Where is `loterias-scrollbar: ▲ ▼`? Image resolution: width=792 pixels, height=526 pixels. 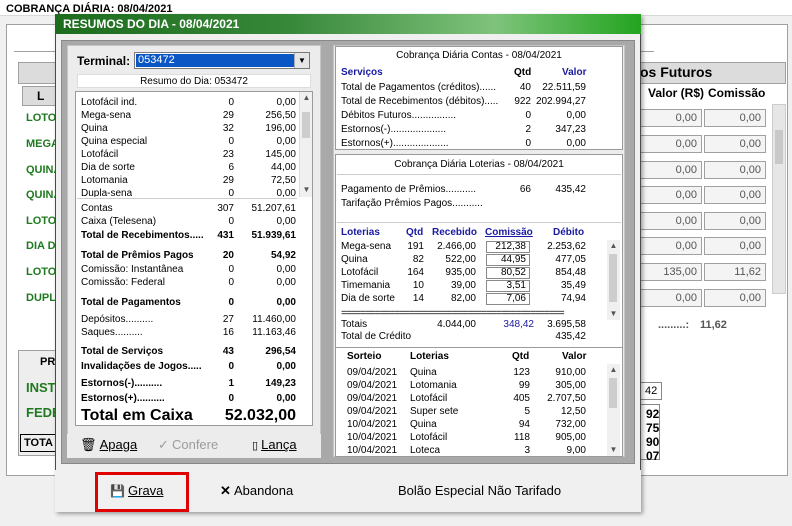 loterias-scrollbar: ▲ ▼ is located at coordinates (613, 280).